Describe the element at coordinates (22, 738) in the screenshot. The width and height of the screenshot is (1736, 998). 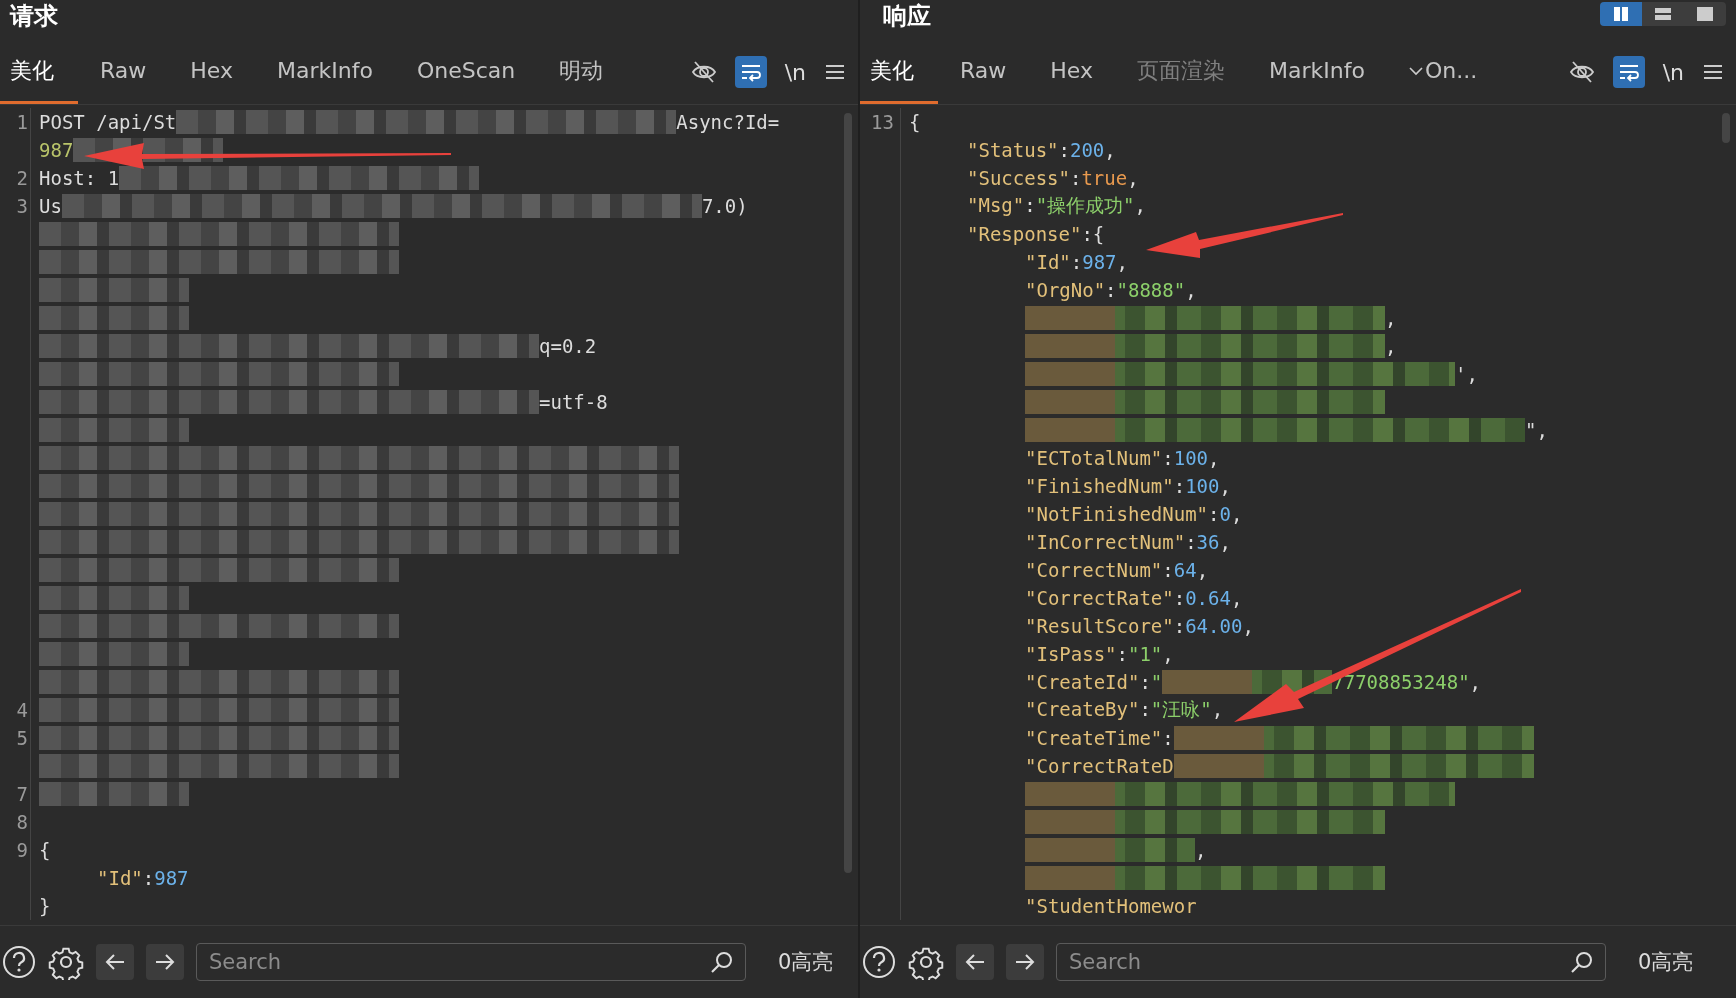
I see `line-number: 5` at that location.